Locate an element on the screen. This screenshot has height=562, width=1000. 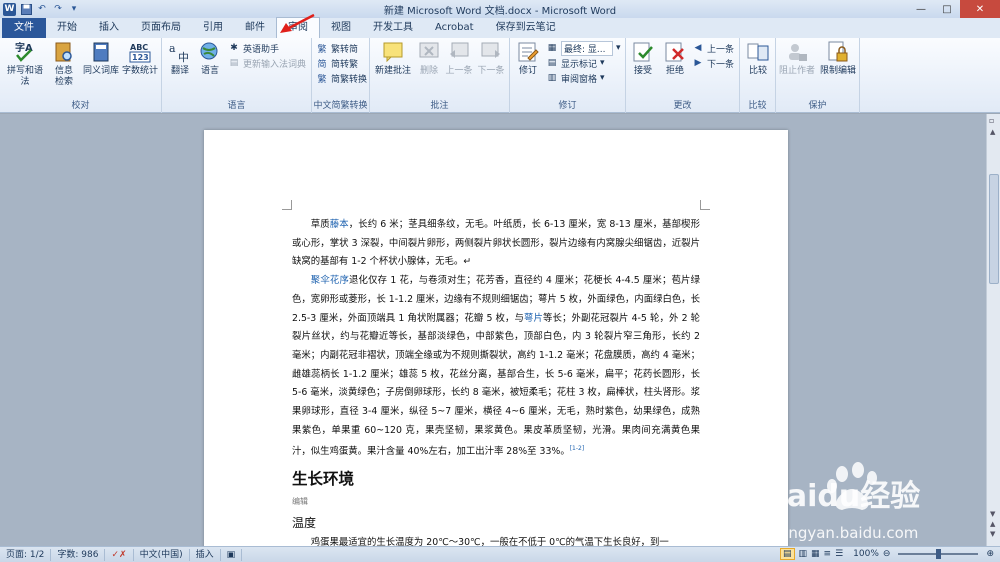
heading-temperature: 温度 is located at coordinates (304, 523).